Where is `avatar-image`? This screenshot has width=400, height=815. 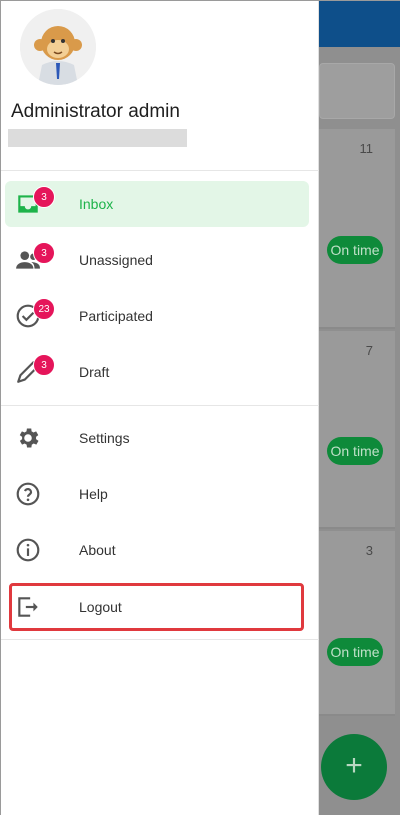
avatar-image is located at coordinates (58, 47).